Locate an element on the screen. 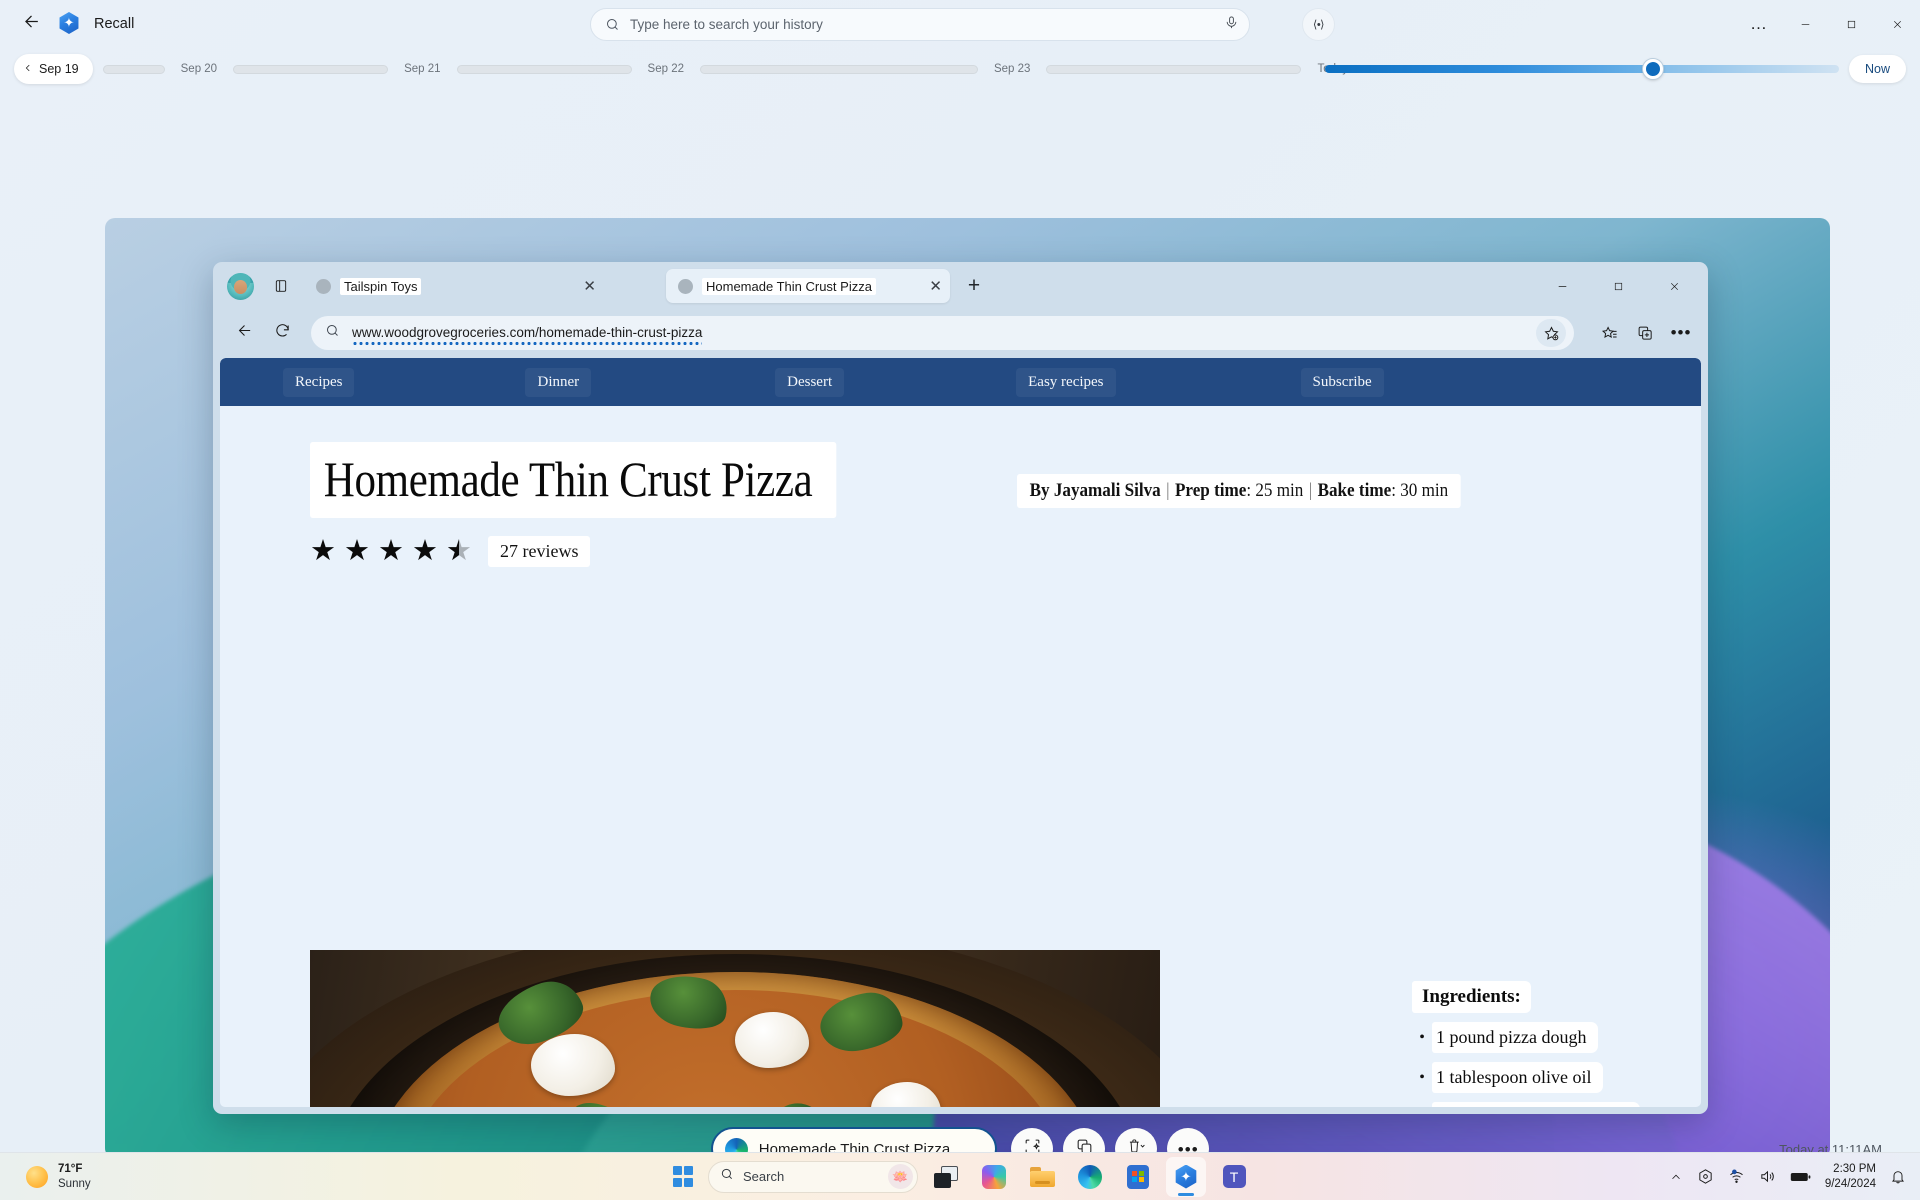 This screenshot has height=1200, width=1920. history-search-placeholder: Type here to search your history is located at coordinates (726, 24).